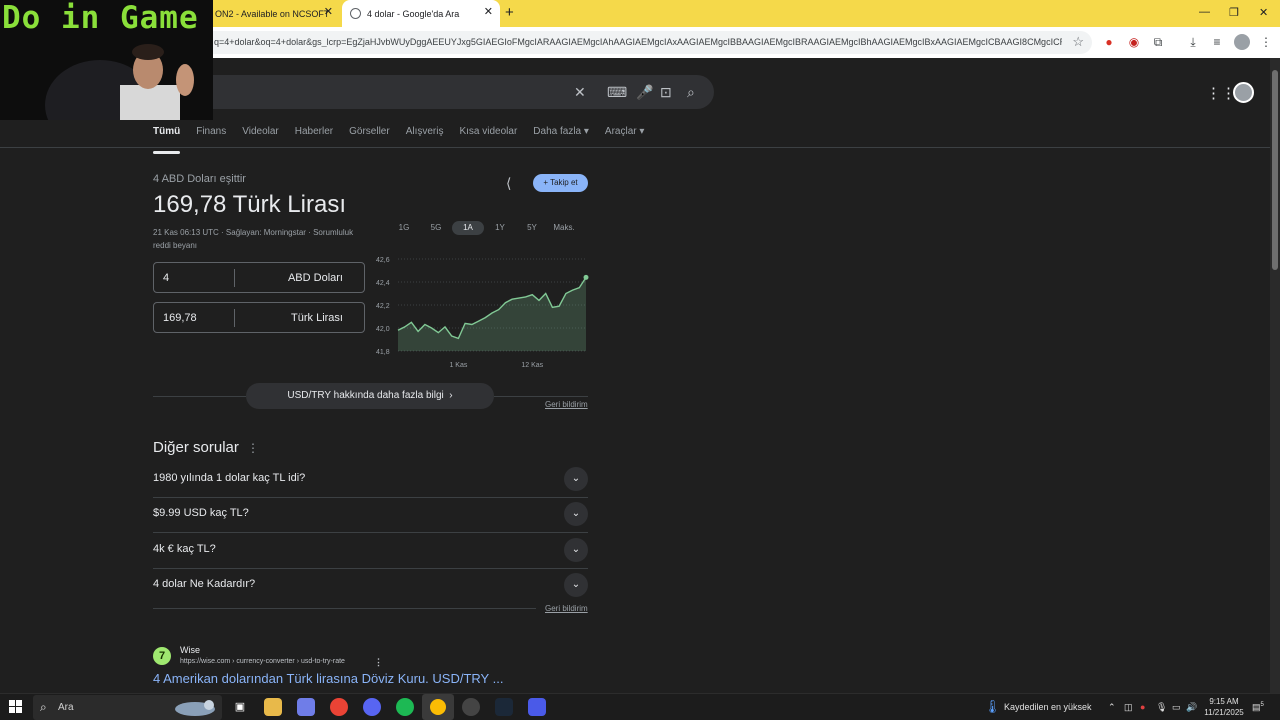  What do you see at coordinates (211, 137) in the screenshot?
I see `tab-finance: Finans` at bounding box center [211, 137].